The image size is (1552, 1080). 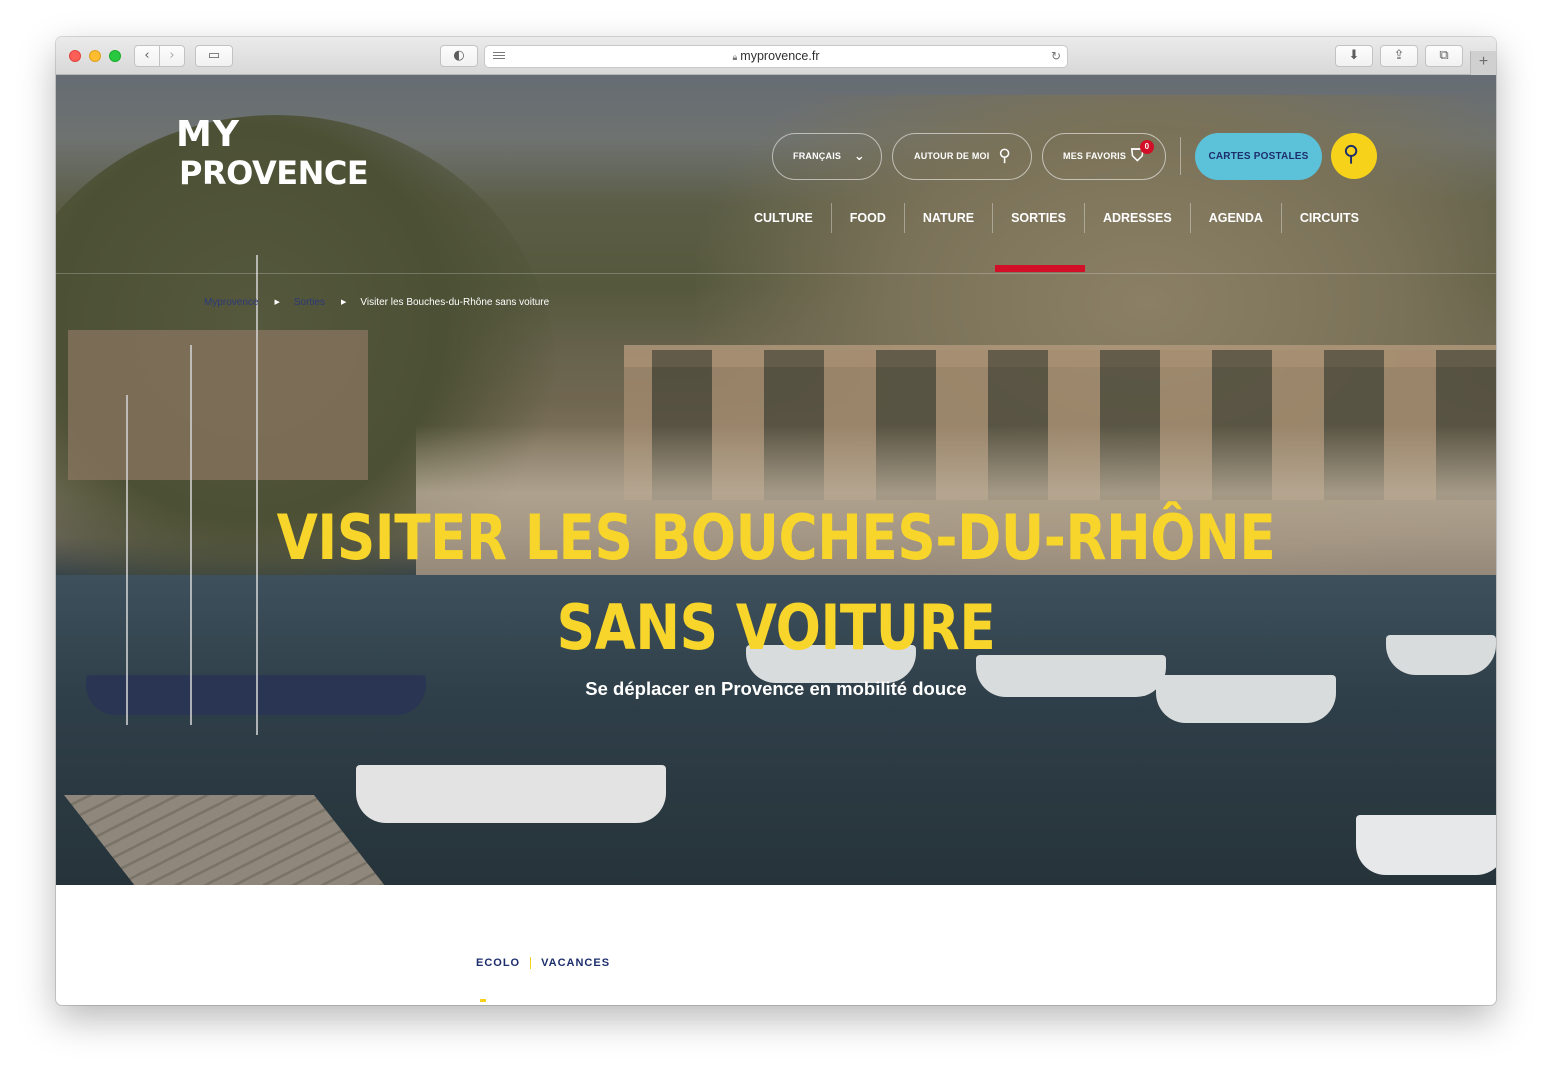 I want to click on chevron-right-icon: ›, so click(x=172, y=55).